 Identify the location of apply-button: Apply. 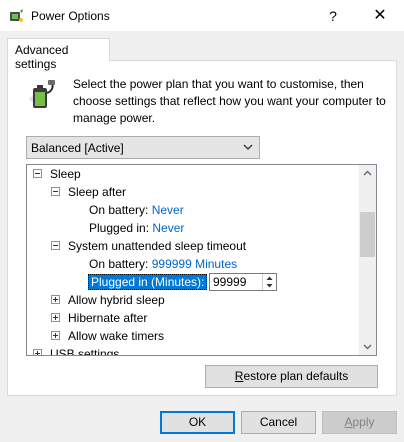
(359, 422).